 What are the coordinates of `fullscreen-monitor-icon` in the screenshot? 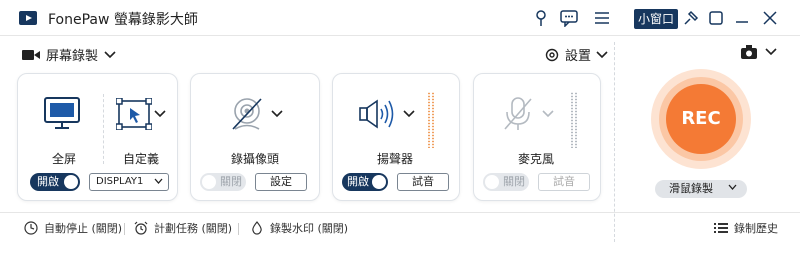 It's located at (62, 113).